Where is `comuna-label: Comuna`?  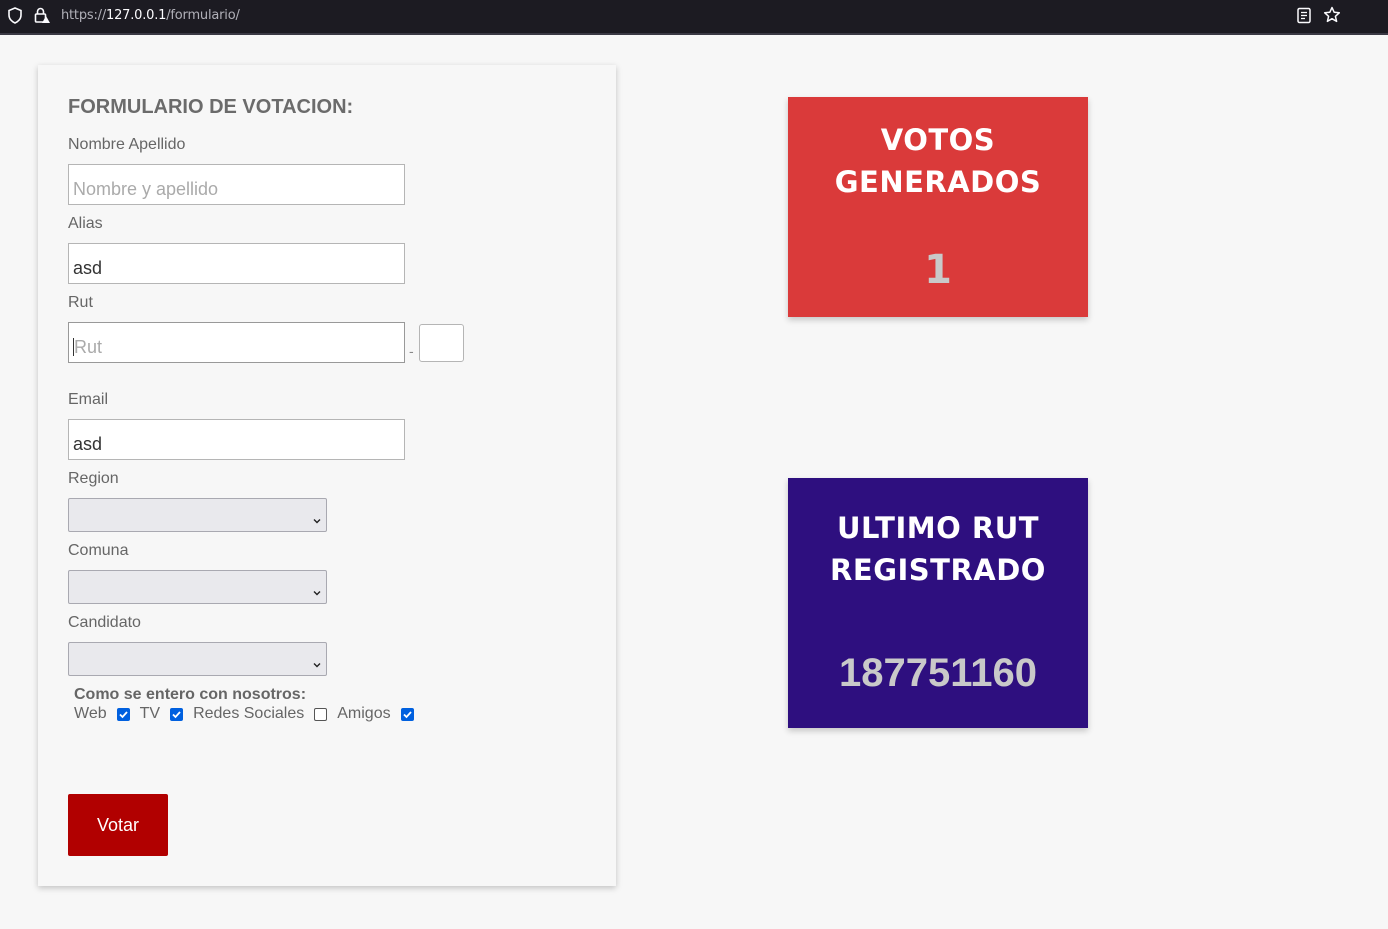
comuna-label: Comuna is located at coordinates (98, 550).